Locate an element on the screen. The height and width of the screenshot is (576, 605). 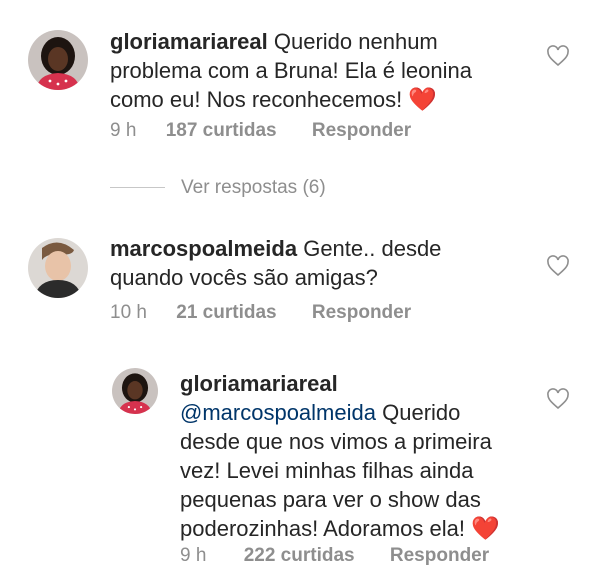
likes-count: 222 curtidas is located at coordinates (299, 555).